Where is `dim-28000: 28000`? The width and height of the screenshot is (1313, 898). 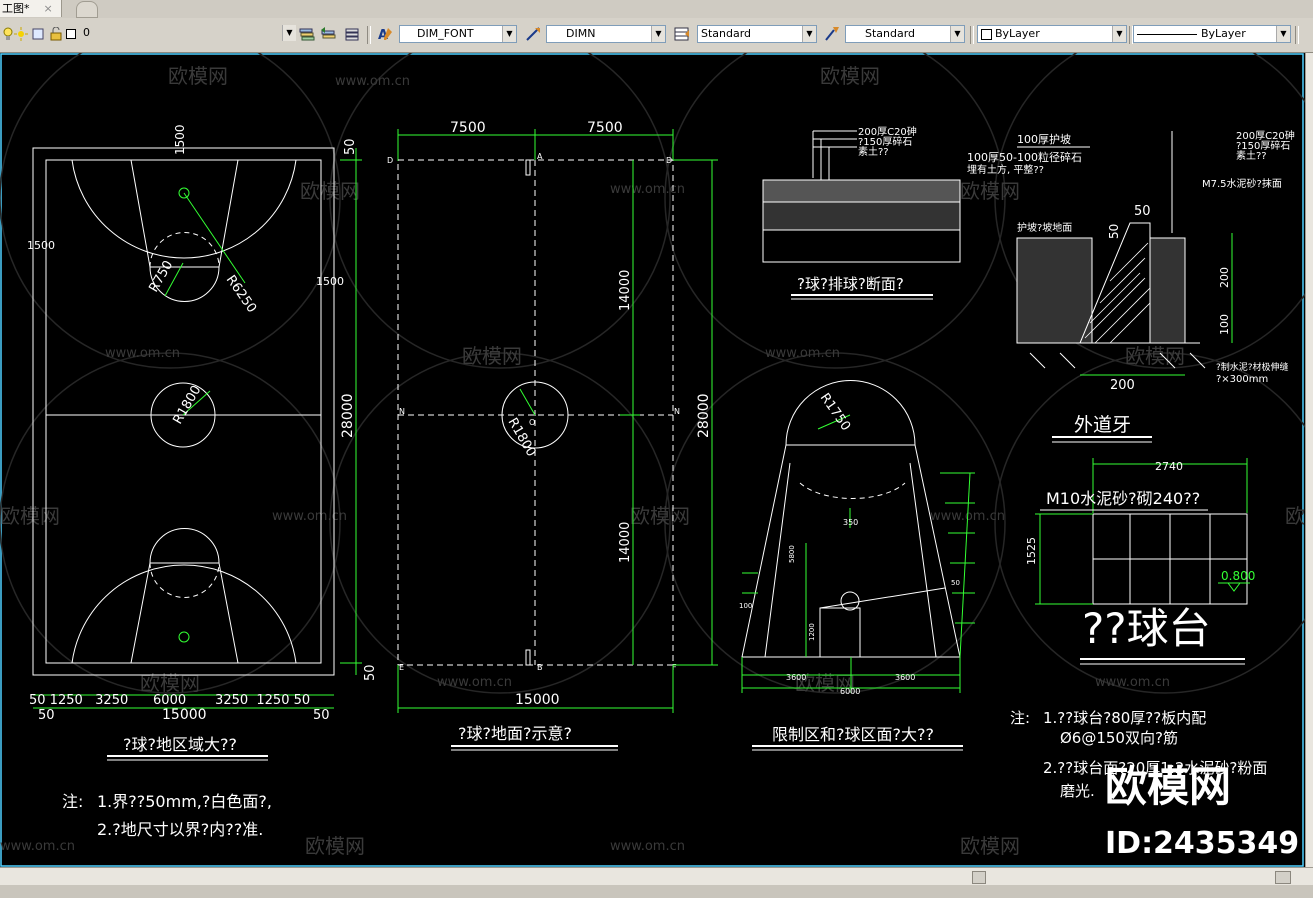
dim-28000: 28000 is located at coordinates (348, 415).